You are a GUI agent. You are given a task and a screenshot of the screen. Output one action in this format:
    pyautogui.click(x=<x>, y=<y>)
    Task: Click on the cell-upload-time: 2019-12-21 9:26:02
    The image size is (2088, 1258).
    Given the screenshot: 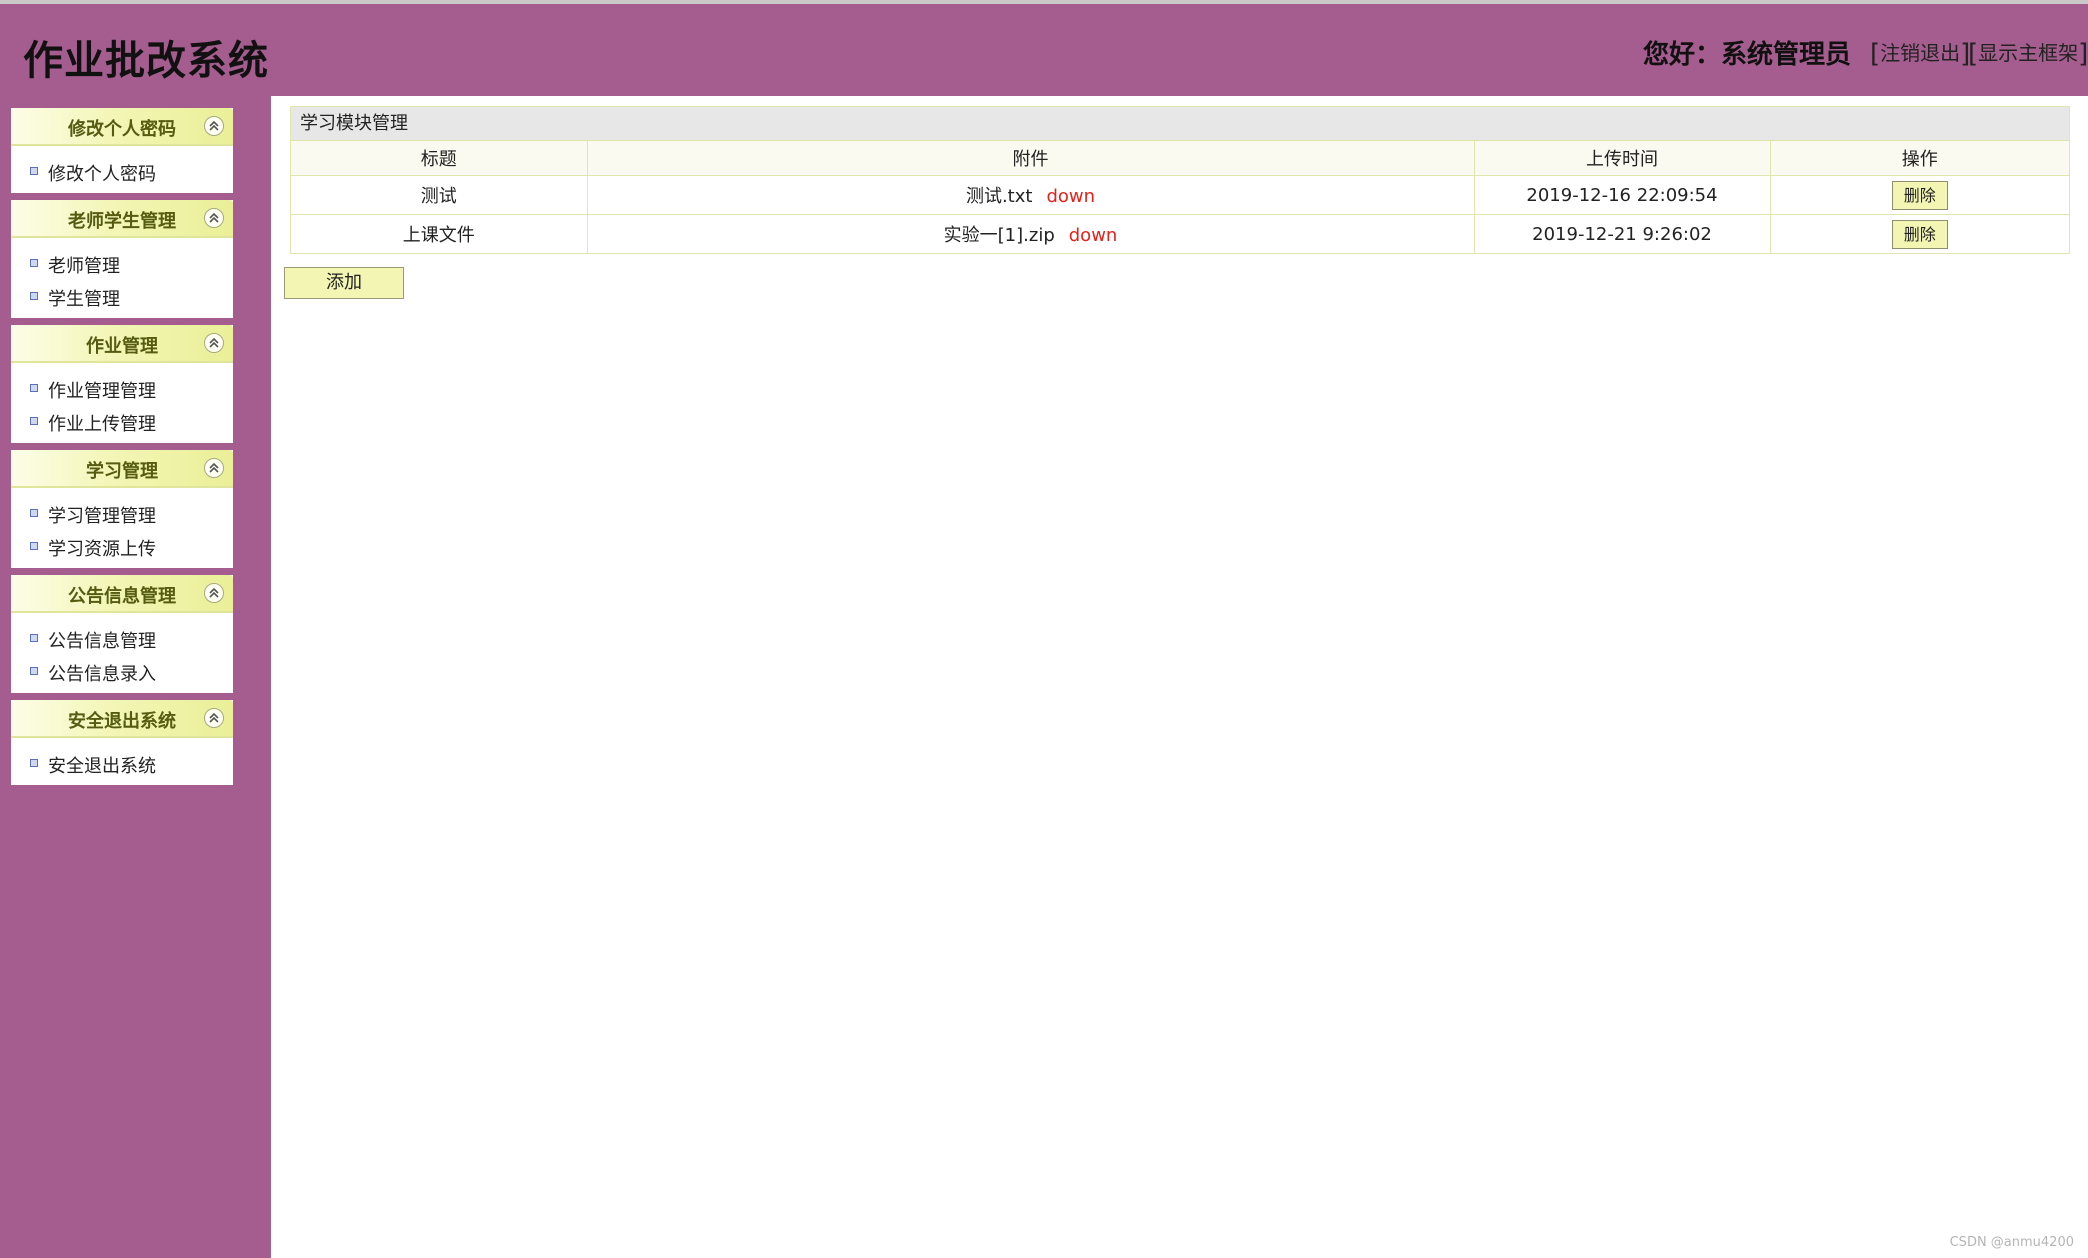 What is the action you would take?
    pyautogui.click(x=1622, y=233)
    